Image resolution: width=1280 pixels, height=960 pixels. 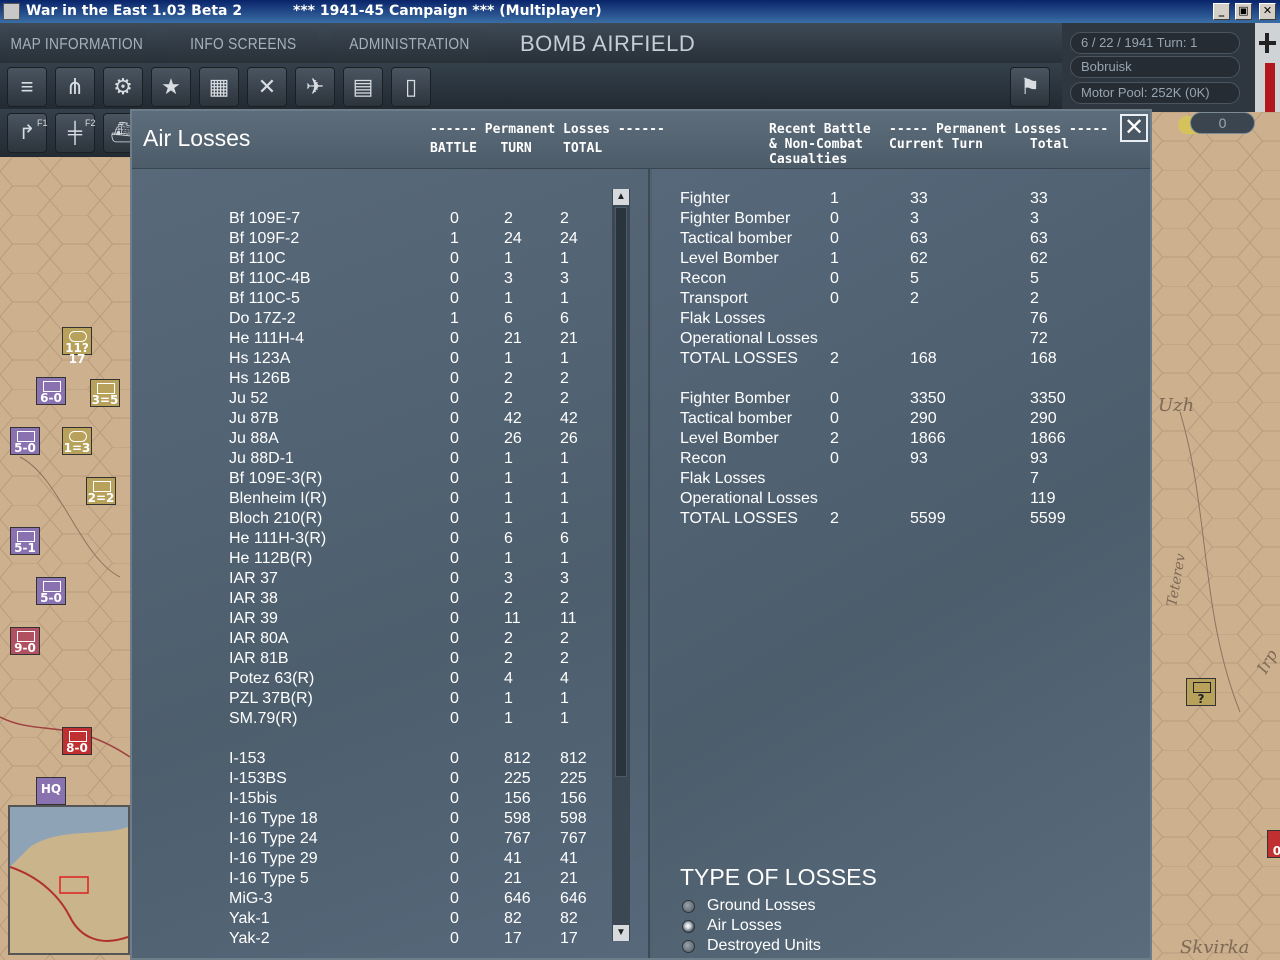 What do you see at coordinates (564, 318) in the screenshot?
I see `cell-total: 6` at bounding box center [564, 318].